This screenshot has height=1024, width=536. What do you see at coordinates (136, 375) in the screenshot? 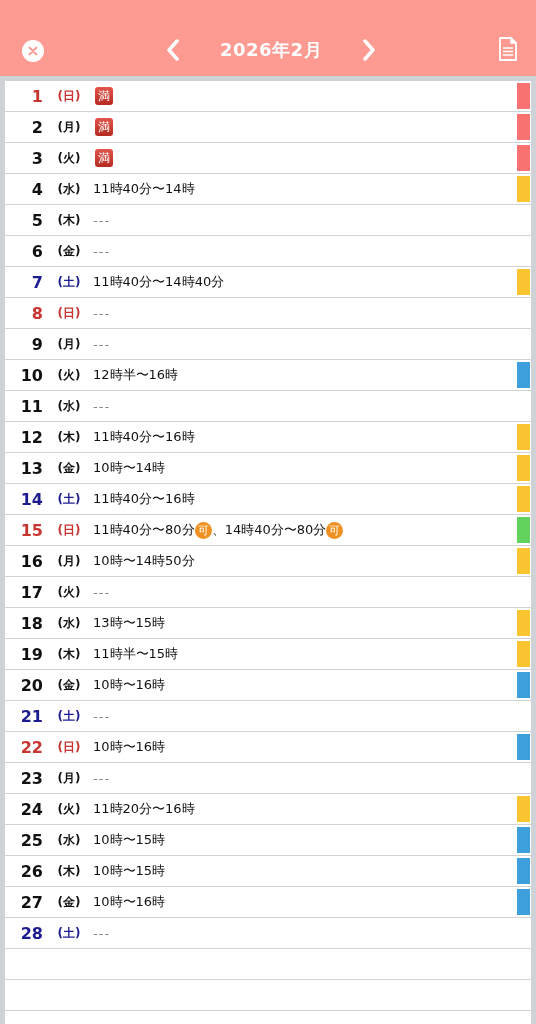
I see `time-range-text: 12時半〜16時` at bounding box center [136, 375].